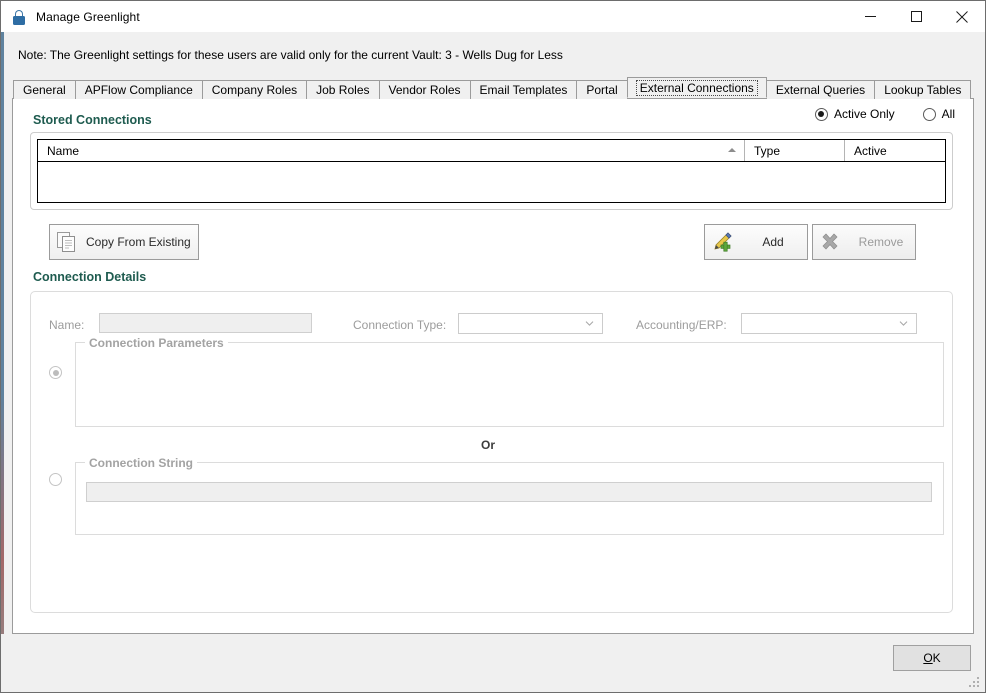 This screenshot has height=693, width=986. Describe the element at coordinates (138, 89) in the screenshot. I see `tab-apflow-compliance: APFlow Compliance` at that location.